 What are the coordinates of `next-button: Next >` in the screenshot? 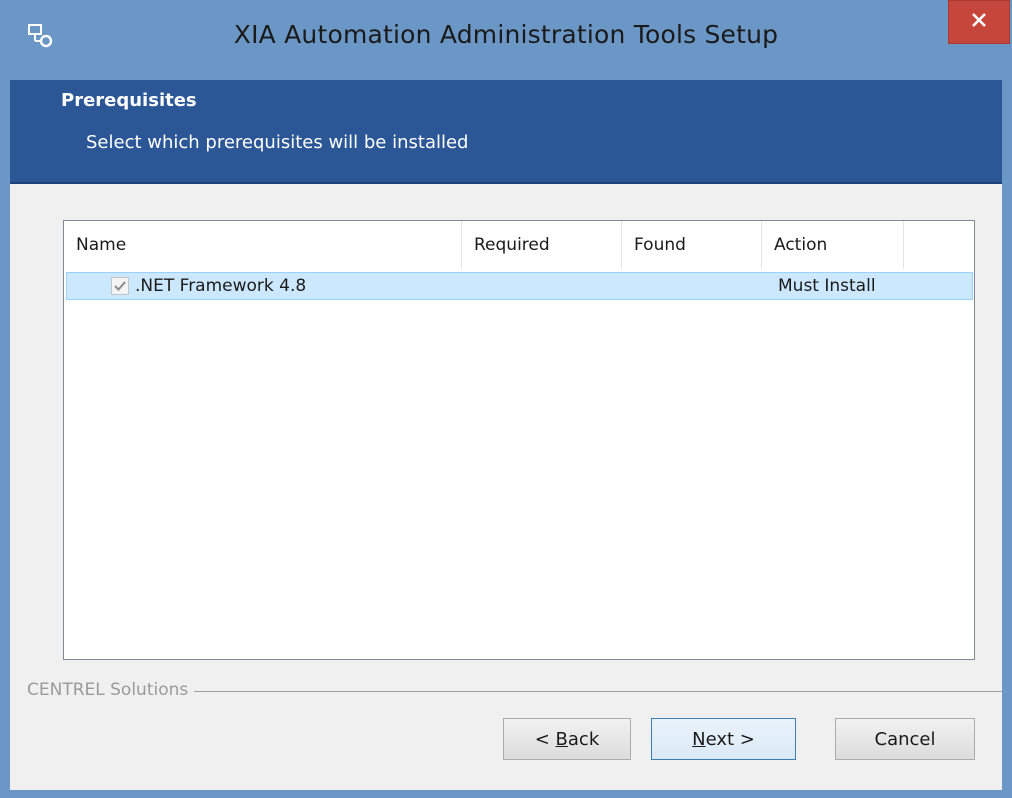 It's located at (723, 739).